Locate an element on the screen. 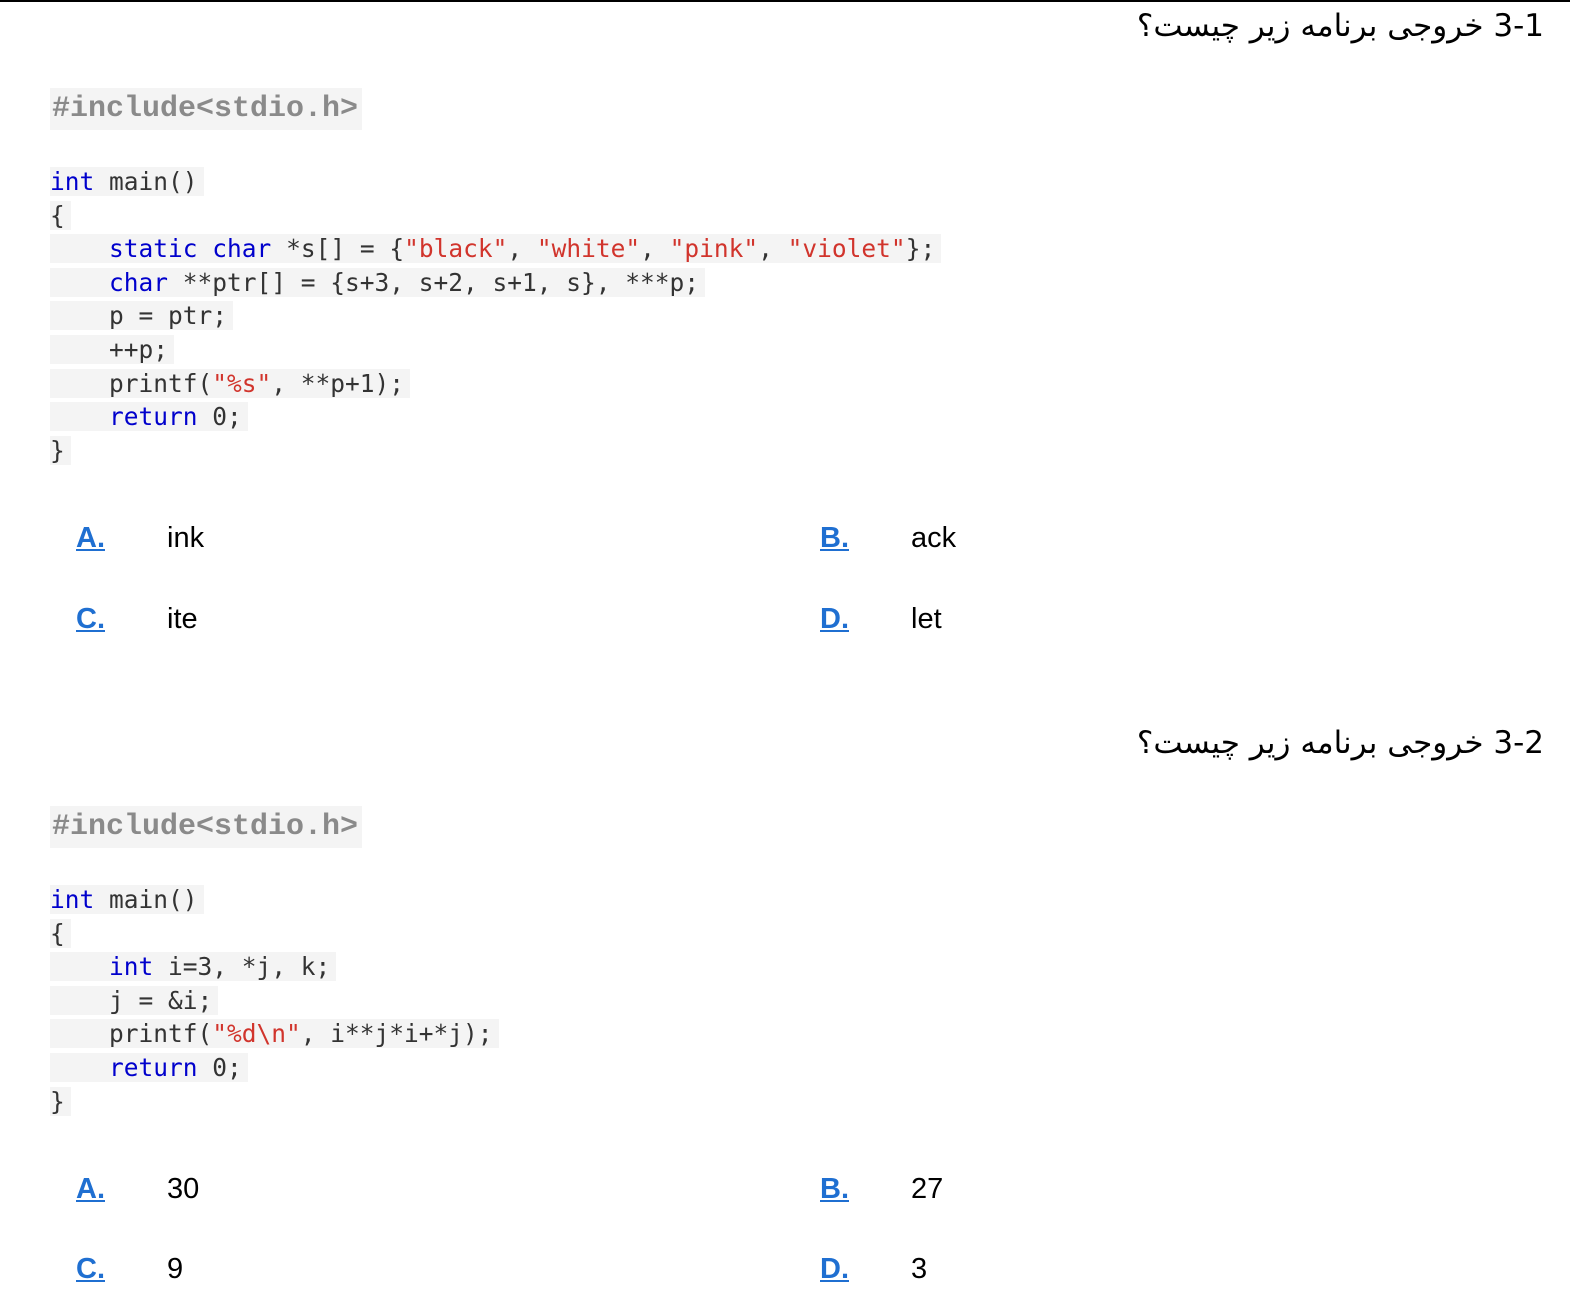 This screenshot has width=1570, height=1310. question-1-title: 3-1 خروجی برنامه زیر چیست؟ is located at coordinates (1340, 26).